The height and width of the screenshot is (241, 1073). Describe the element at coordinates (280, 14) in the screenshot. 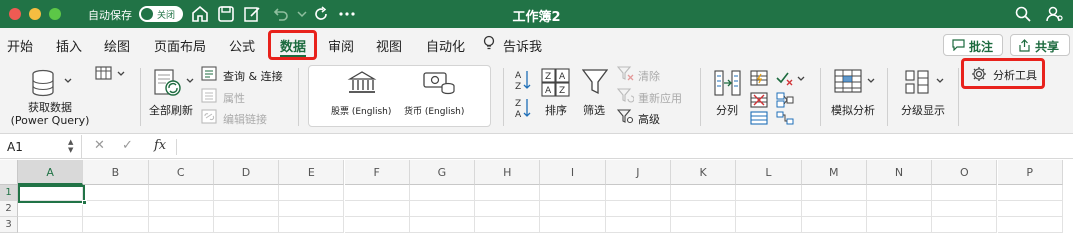

I see `undo-icon` at that location.